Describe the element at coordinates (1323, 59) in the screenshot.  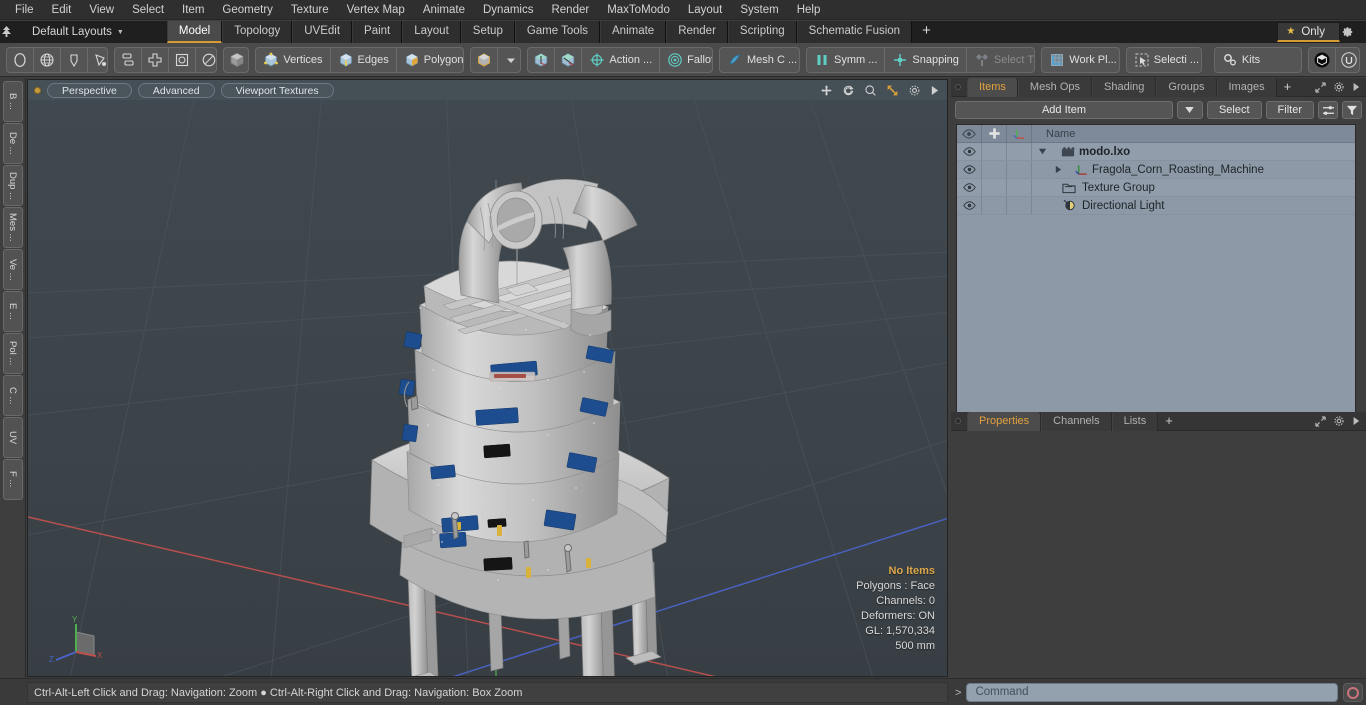
I see `modo-bridge-button` at that location.